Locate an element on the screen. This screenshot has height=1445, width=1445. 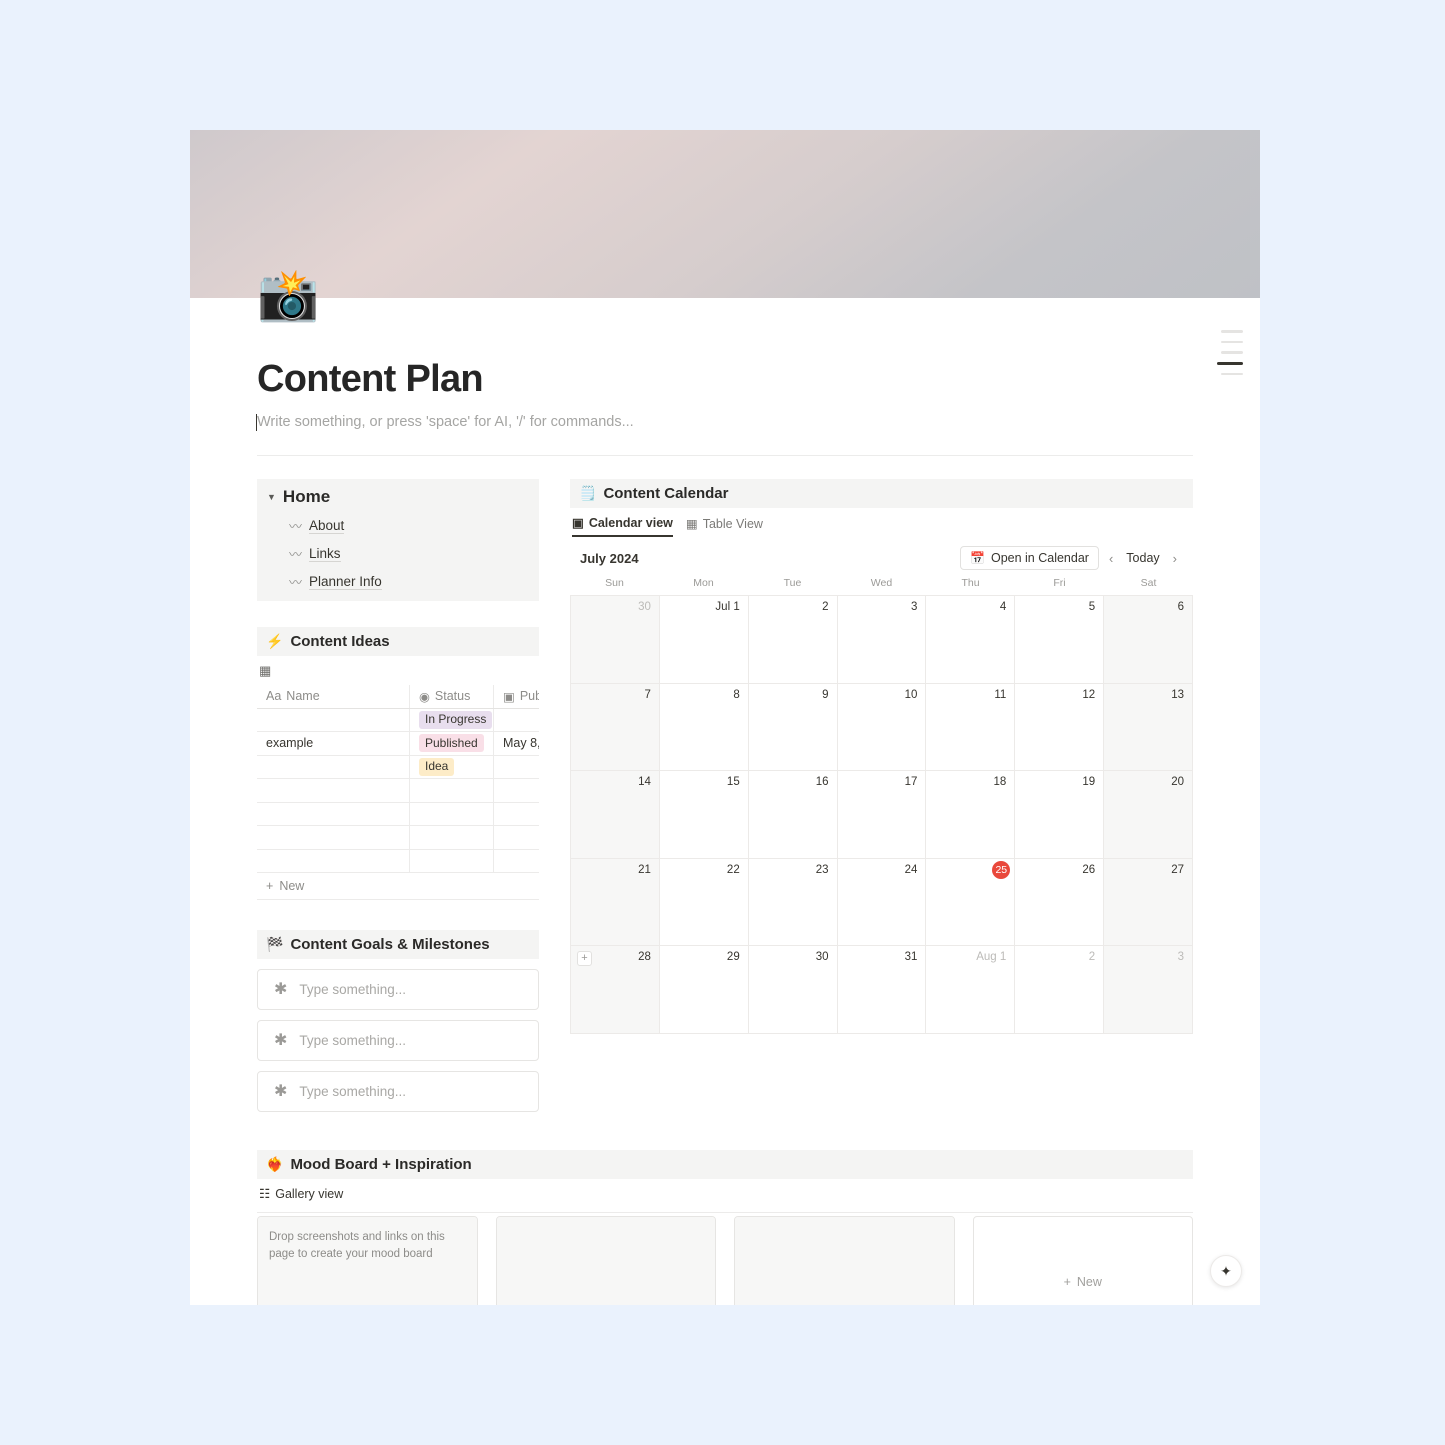
calendar-day-cell: 8 is located at coordinates (704, 727).